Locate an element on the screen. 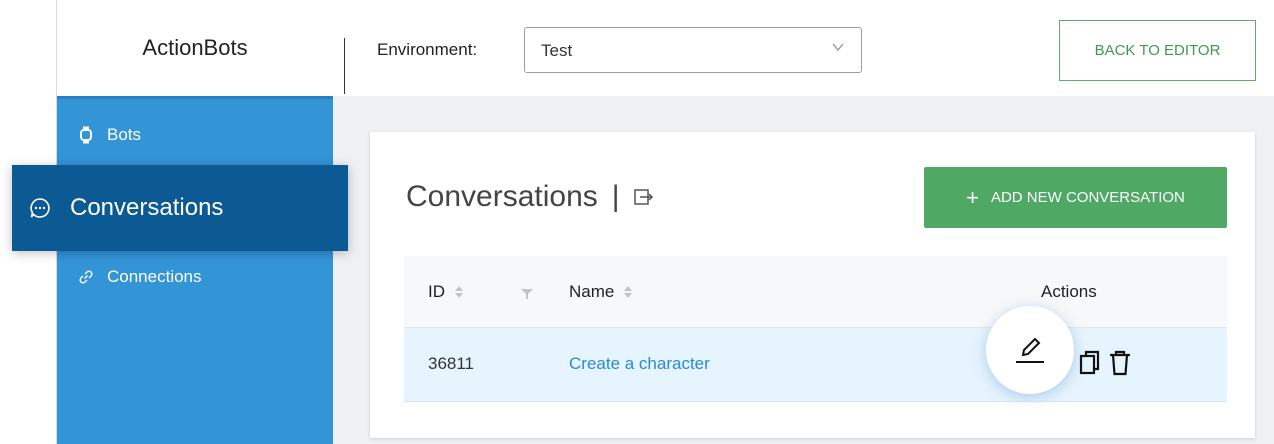 Image resolution: width=1274 pixels, height=444 pixels. sidebar-item-label: Connections is located at coordinates (154, 276).